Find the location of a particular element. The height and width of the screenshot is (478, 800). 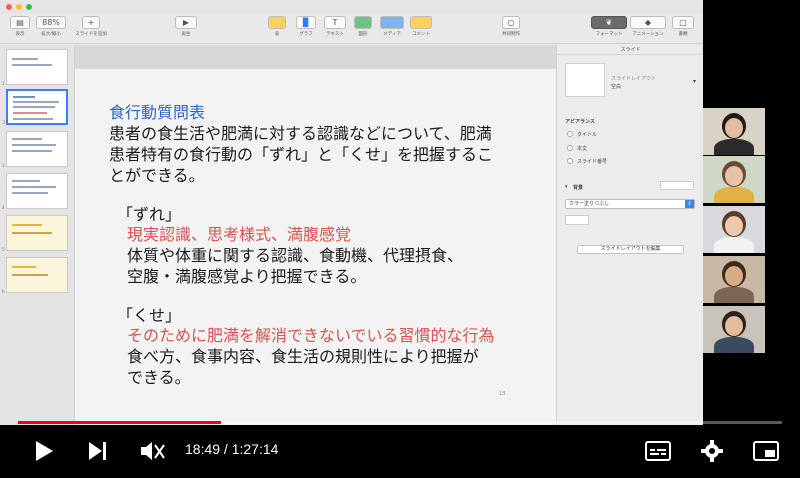

comment-button: コメント is located at coordinates (421, 29).